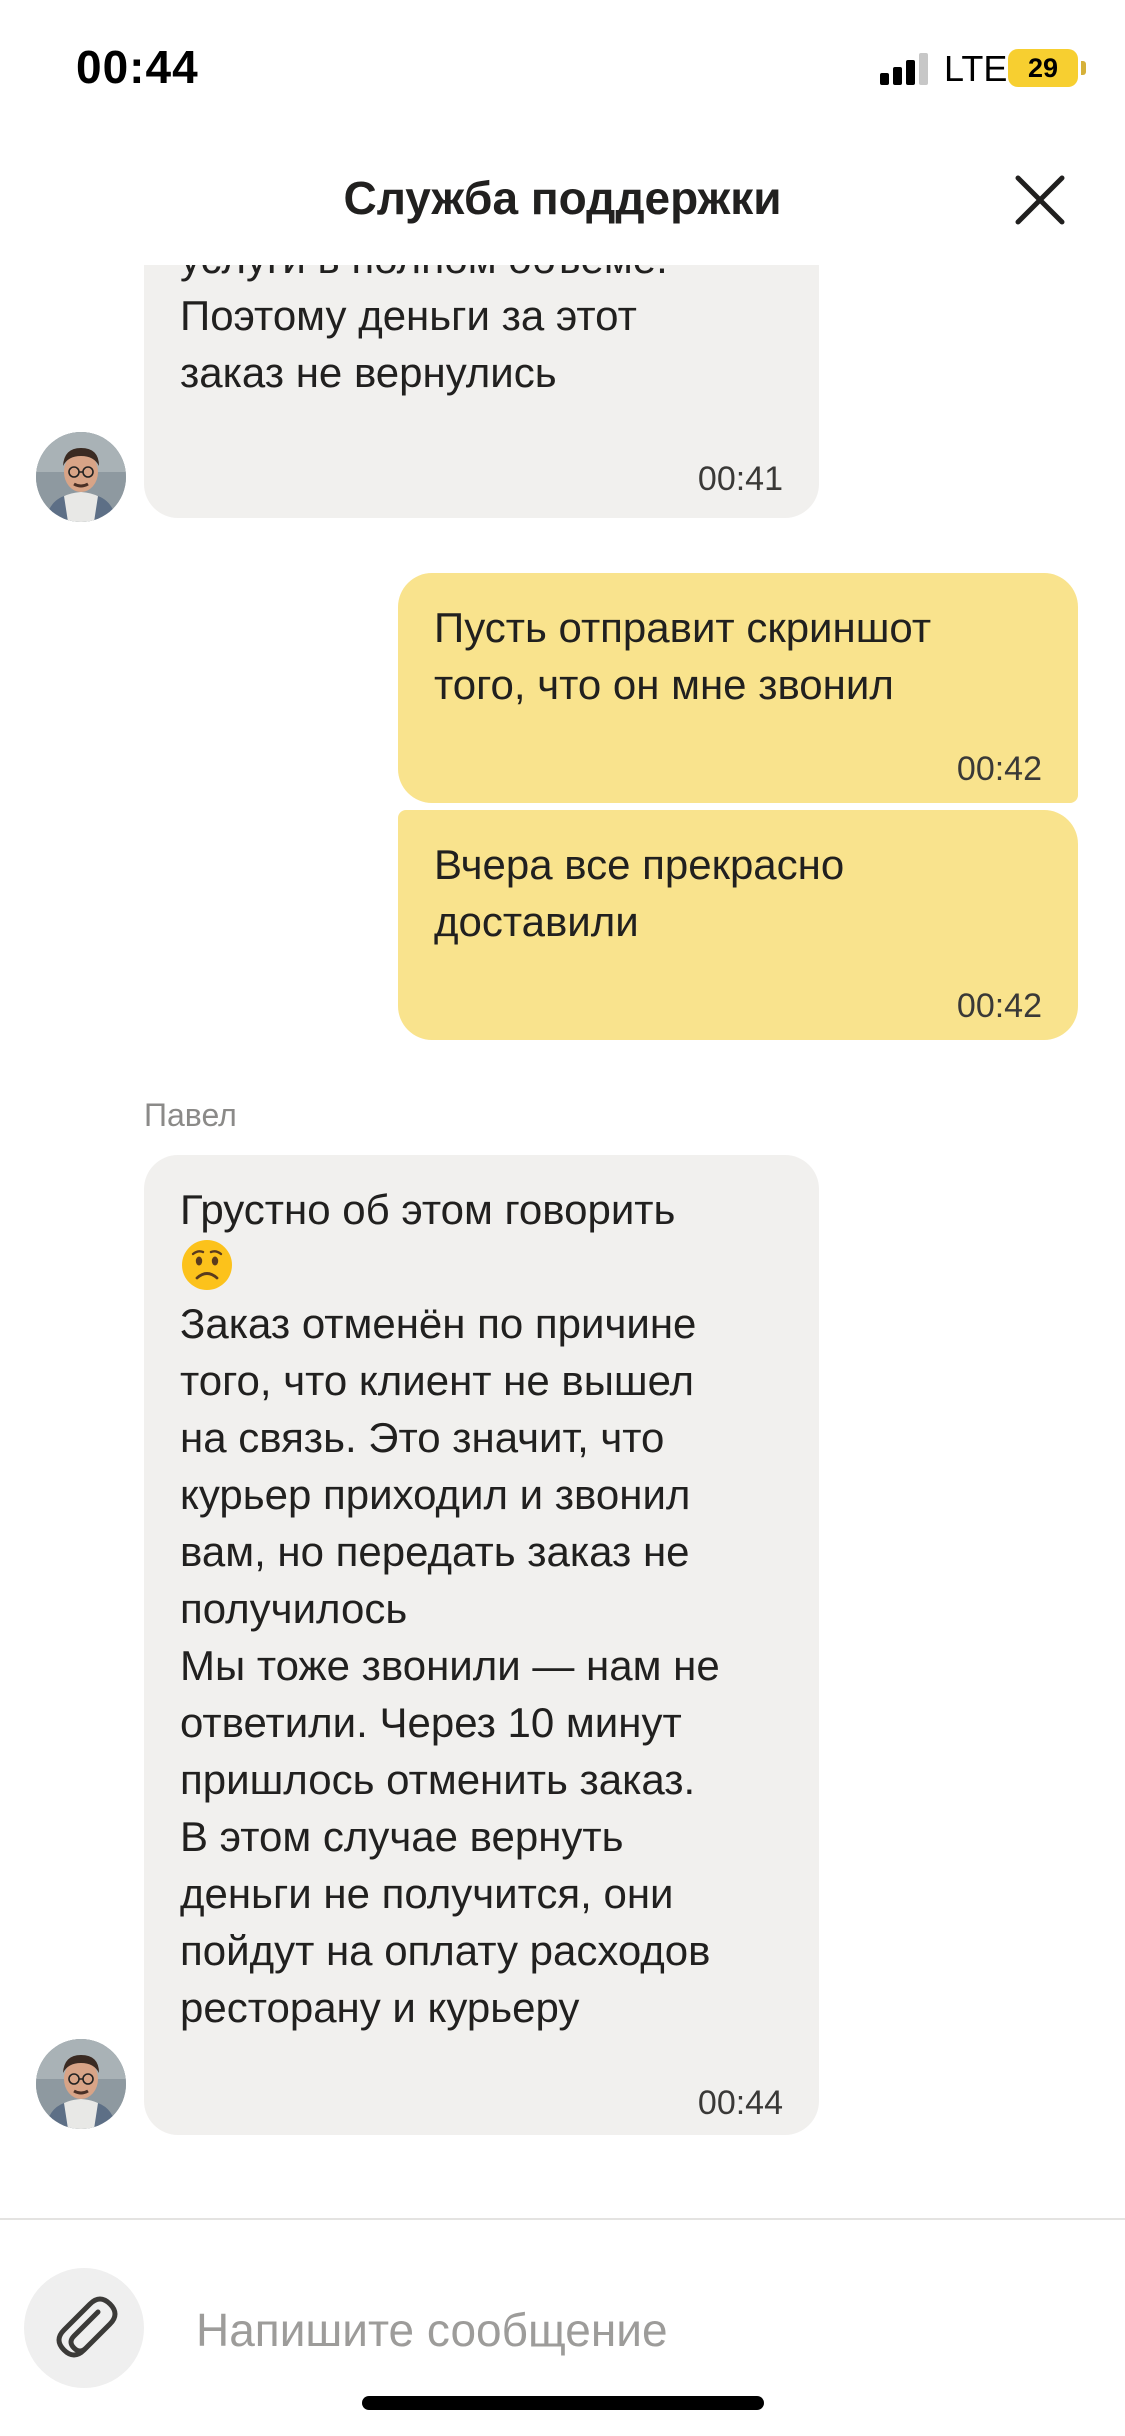  I want to click on signal-strength-icon, so click(906, 69).